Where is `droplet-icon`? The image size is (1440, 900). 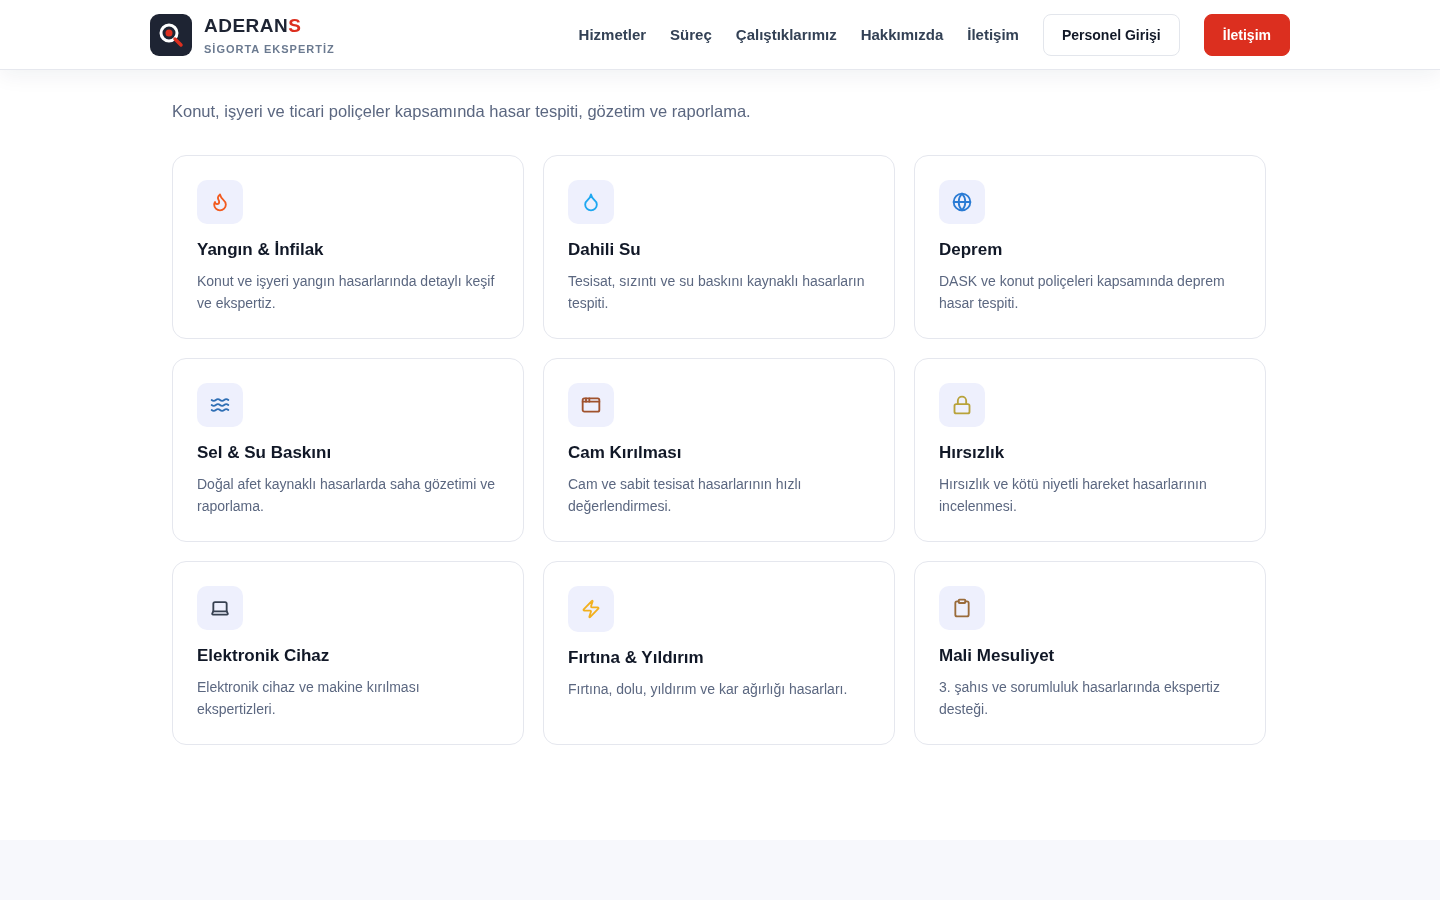
droplet-icon is located at coordinates (591, 202).